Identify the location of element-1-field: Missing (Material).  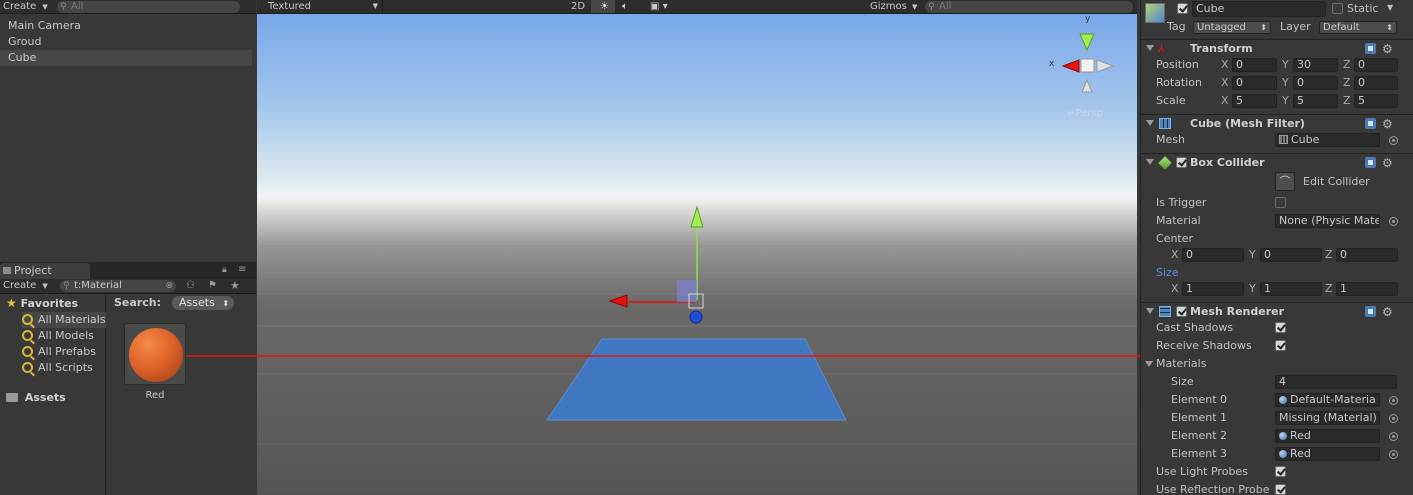
(1327, 418).